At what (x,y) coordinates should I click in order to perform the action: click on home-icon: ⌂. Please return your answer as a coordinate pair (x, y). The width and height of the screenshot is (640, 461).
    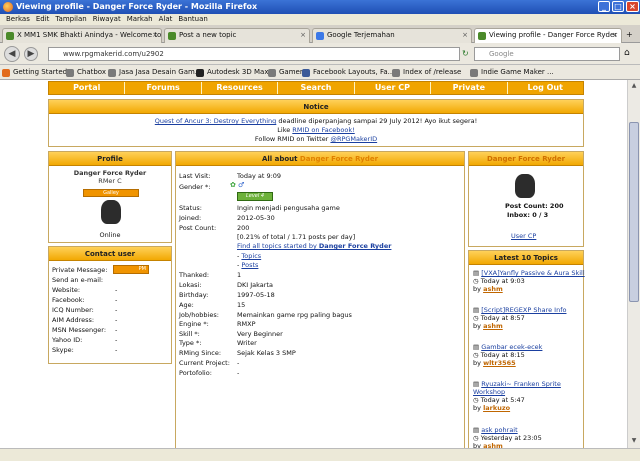
    Looking at the image, I should click on (627, 53).